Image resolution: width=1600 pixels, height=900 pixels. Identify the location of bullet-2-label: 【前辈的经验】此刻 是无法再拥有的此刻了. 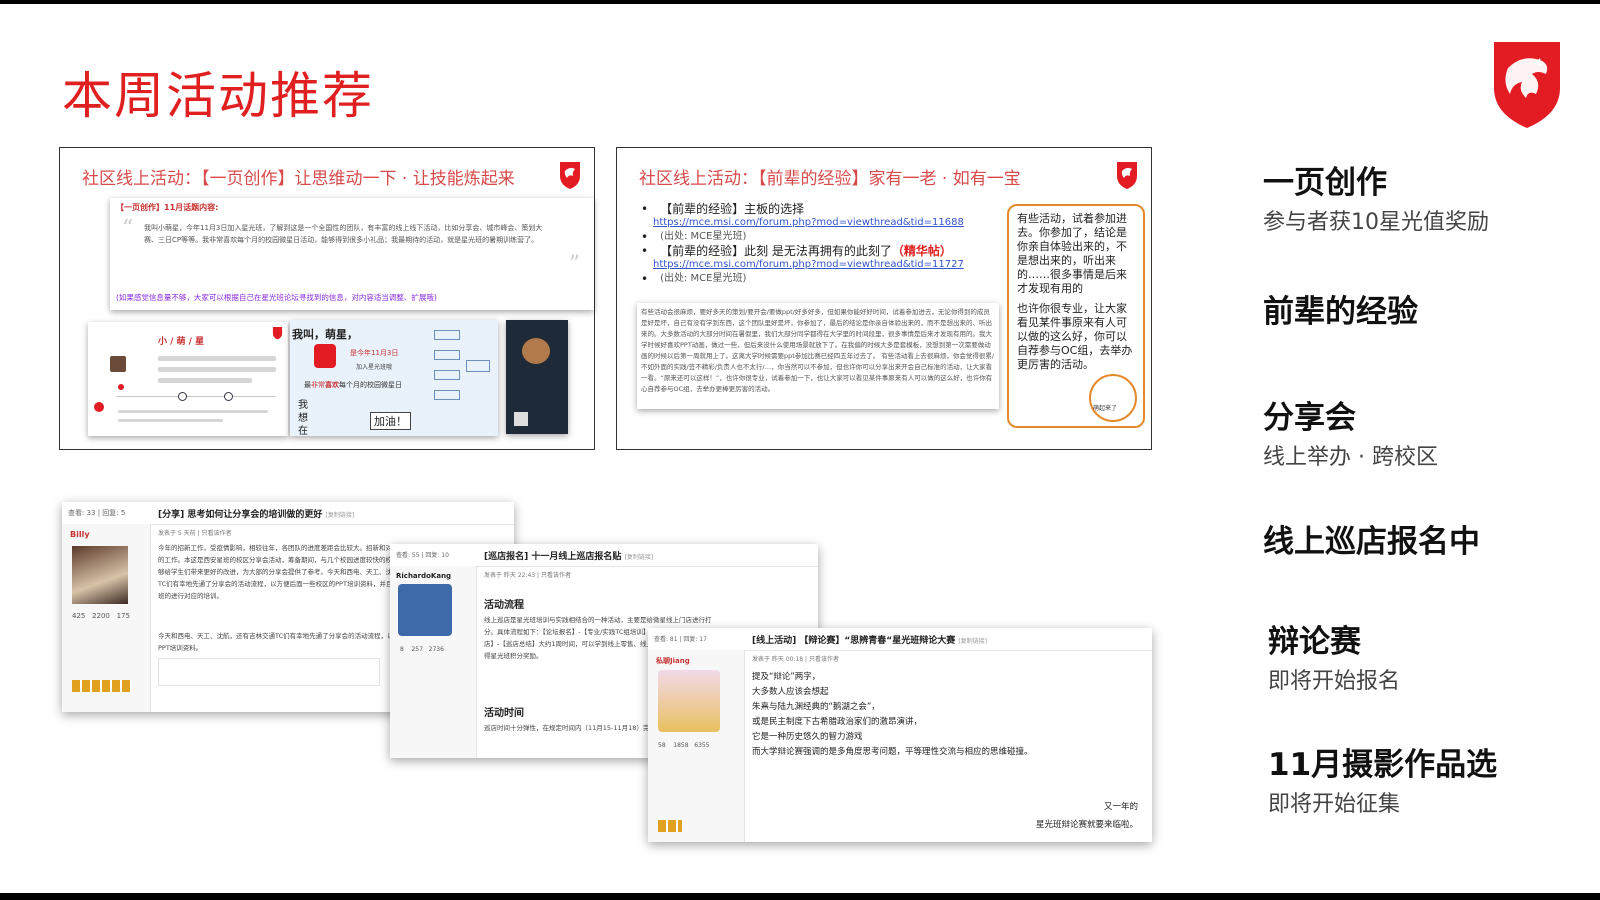
(776, 251).